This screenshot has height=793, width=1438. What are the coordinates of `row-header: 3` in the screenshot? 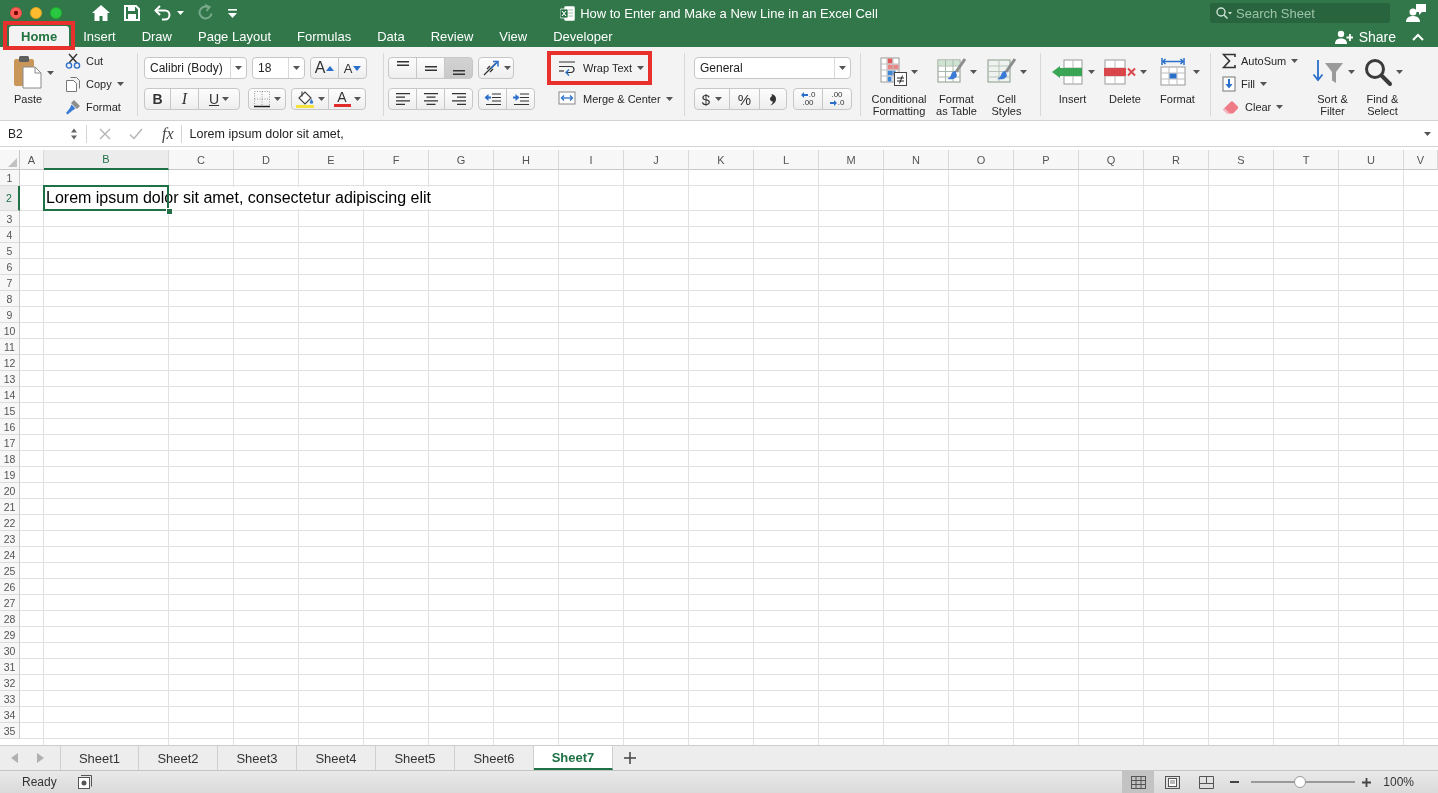 It's located at (10, 219).